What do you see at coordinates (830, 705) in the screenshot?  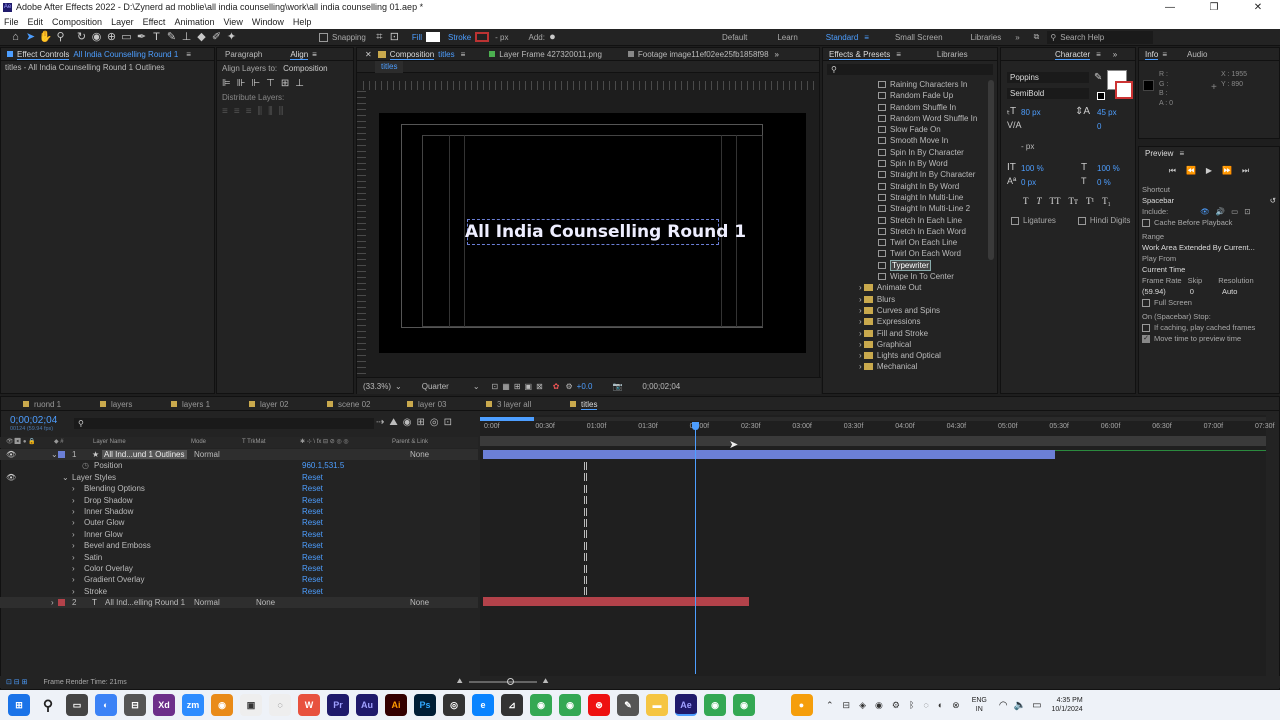 I see `tray-chevron-icon: ⌃` at bounding box center [830, 705].